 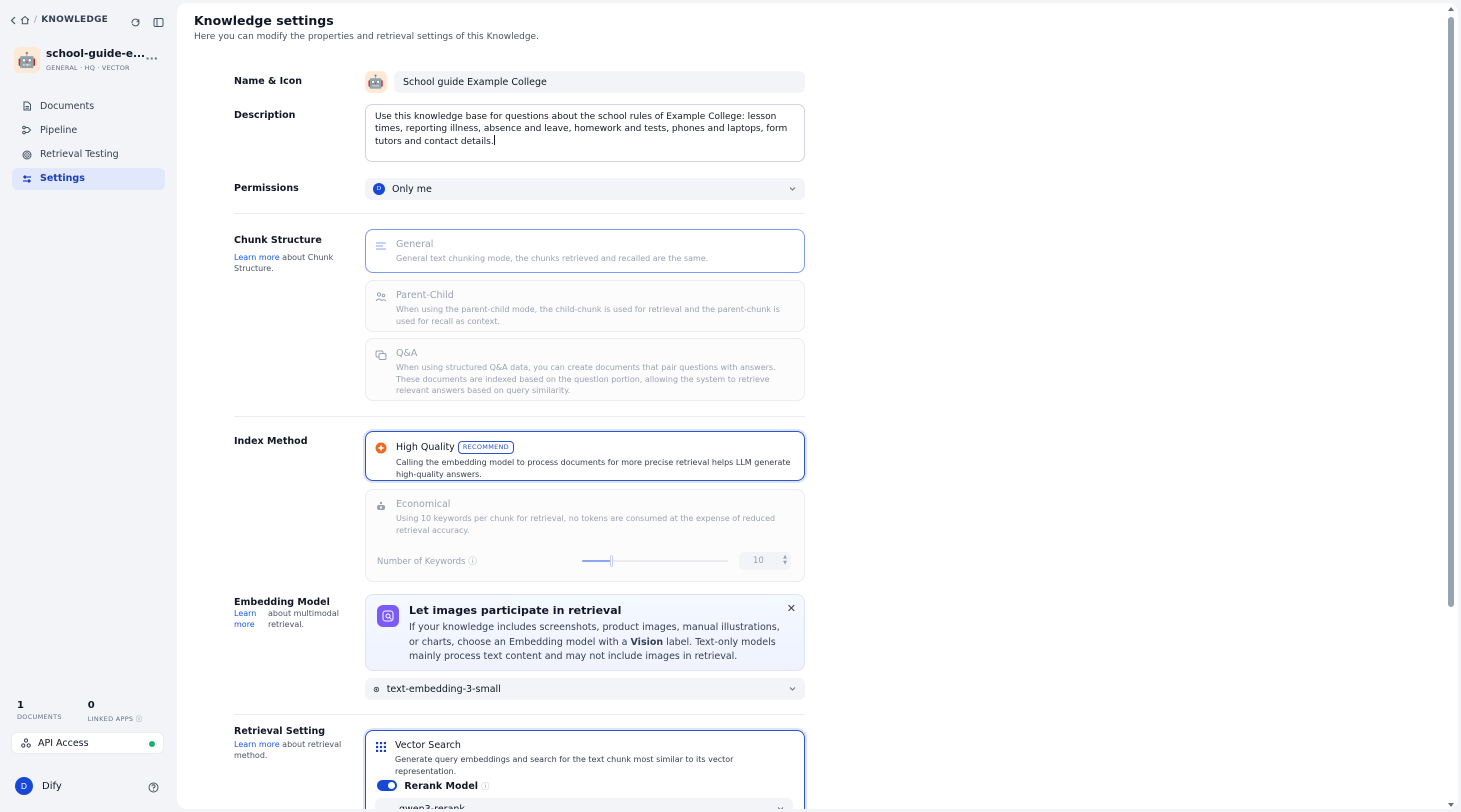 I want to click on api-icon, so click(x=26, y=743).